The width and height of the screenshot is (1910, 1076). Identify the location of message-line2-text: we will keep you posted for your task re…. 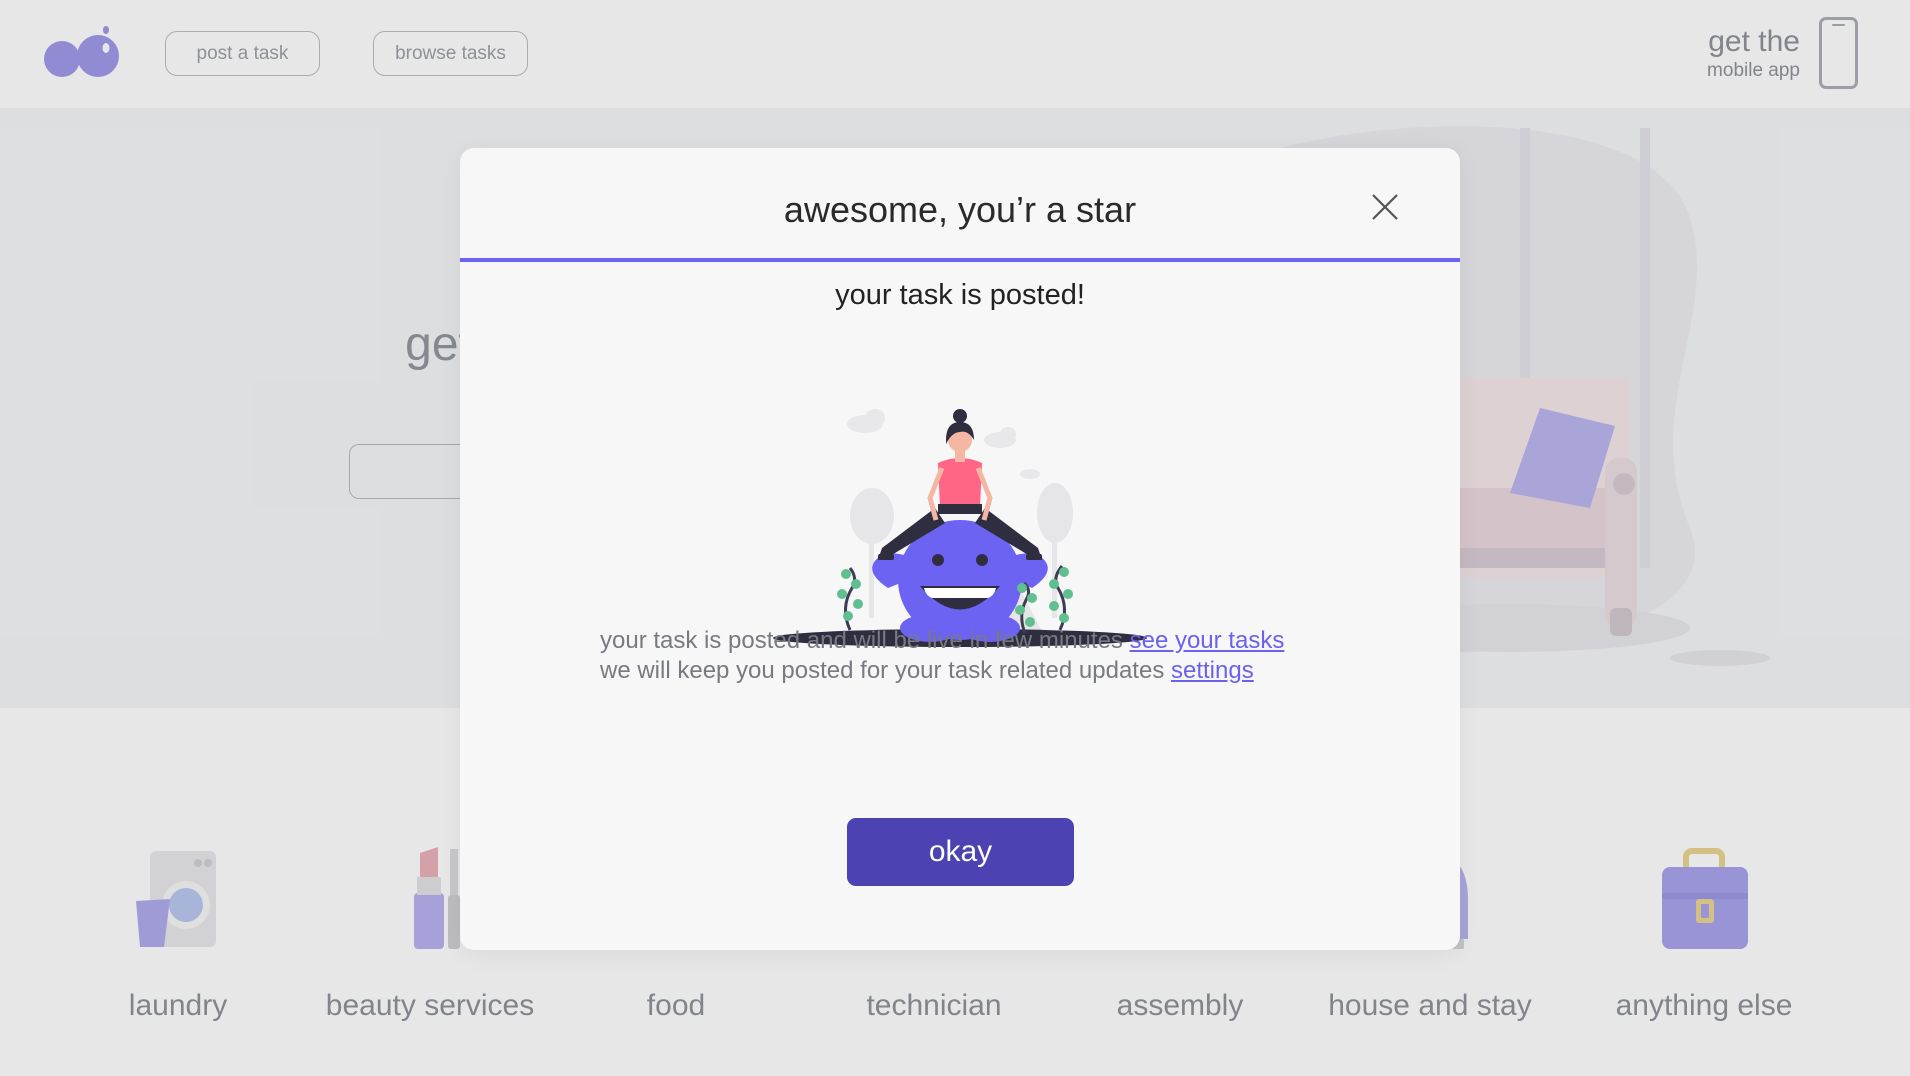
(882, 670).